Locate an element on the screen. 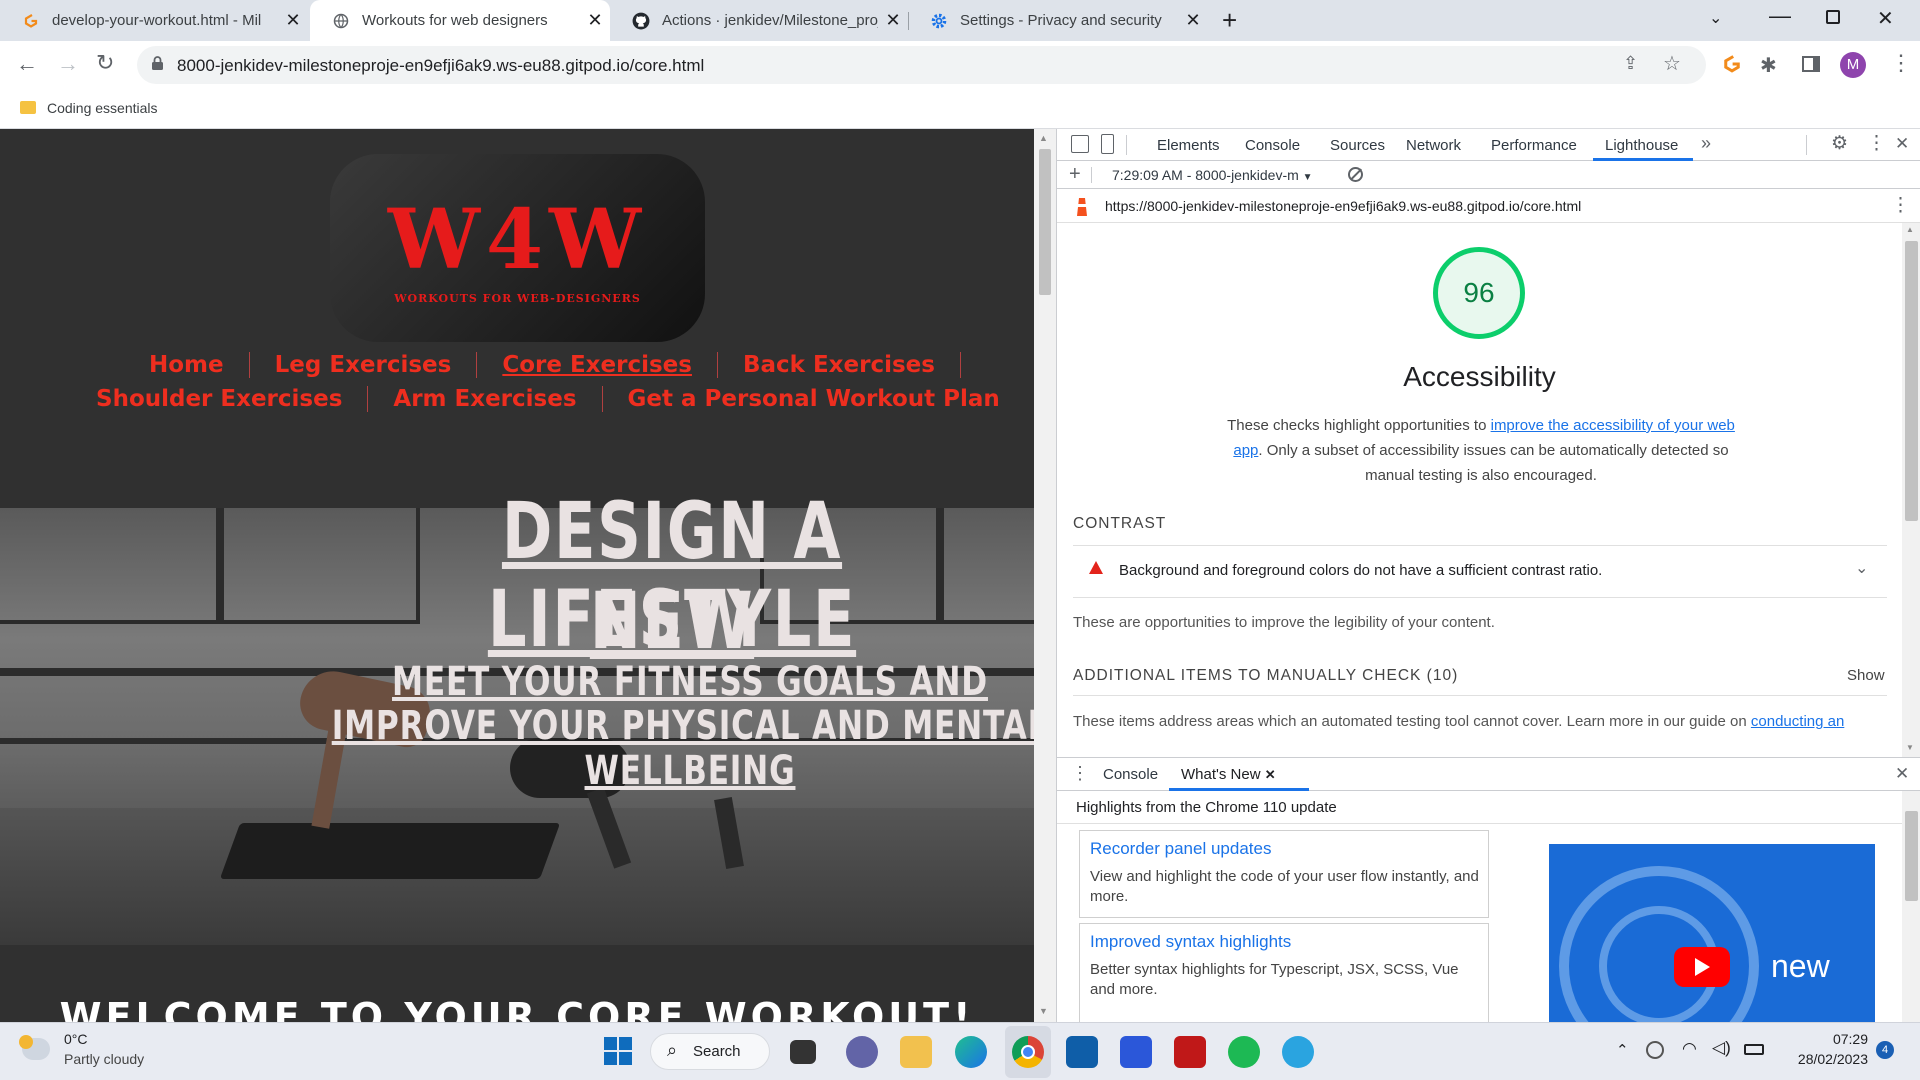 This screenshot has width=1920, height=1080. share-icon: ⇪ is located at coordinates (1630, 63).